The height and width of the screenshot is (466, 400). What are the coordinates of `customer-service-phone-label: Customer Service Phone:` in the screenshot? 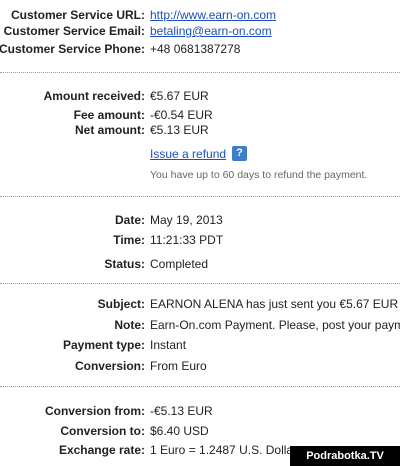 It's located at (72, 49).